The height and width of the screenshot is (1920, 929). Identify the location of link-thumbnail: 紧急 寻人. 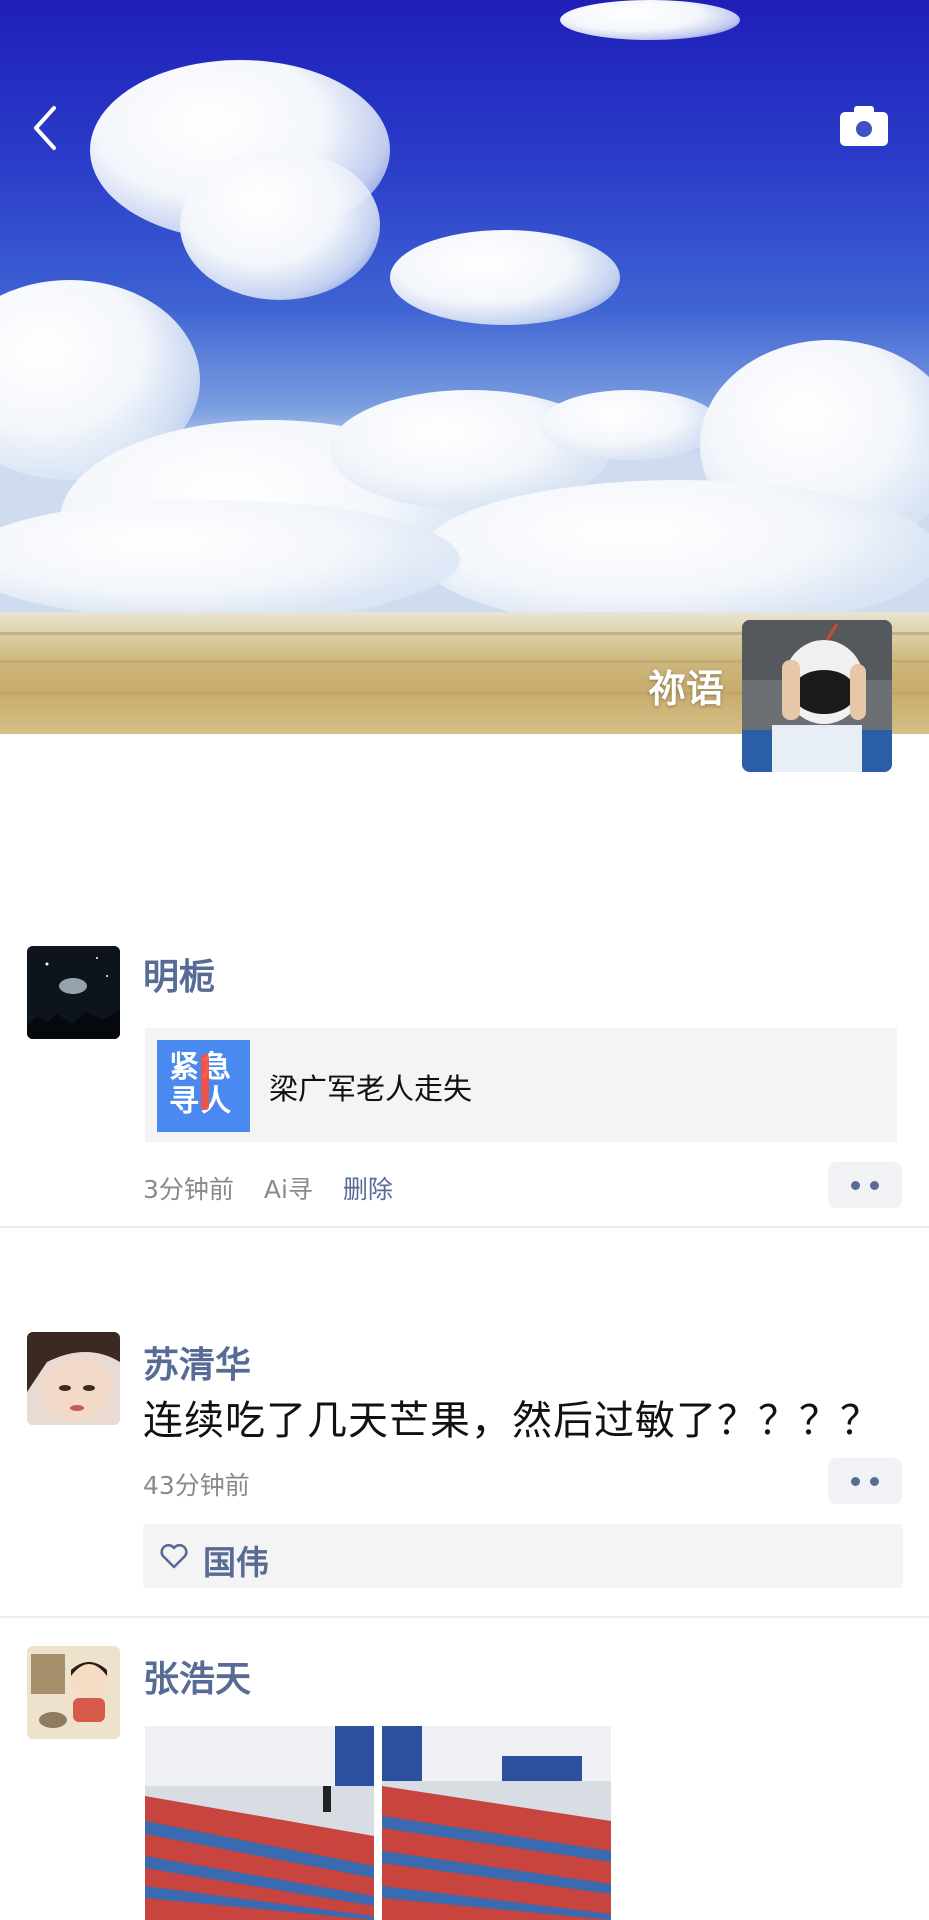
(203, 1086).